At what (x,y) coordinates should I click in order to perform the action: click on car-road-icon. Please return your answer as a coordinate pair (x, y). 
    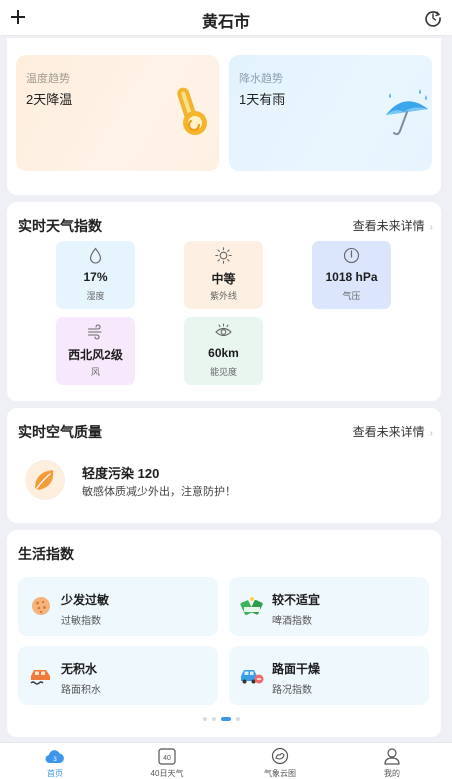
    Looking at the image, I should click on (252, 677).